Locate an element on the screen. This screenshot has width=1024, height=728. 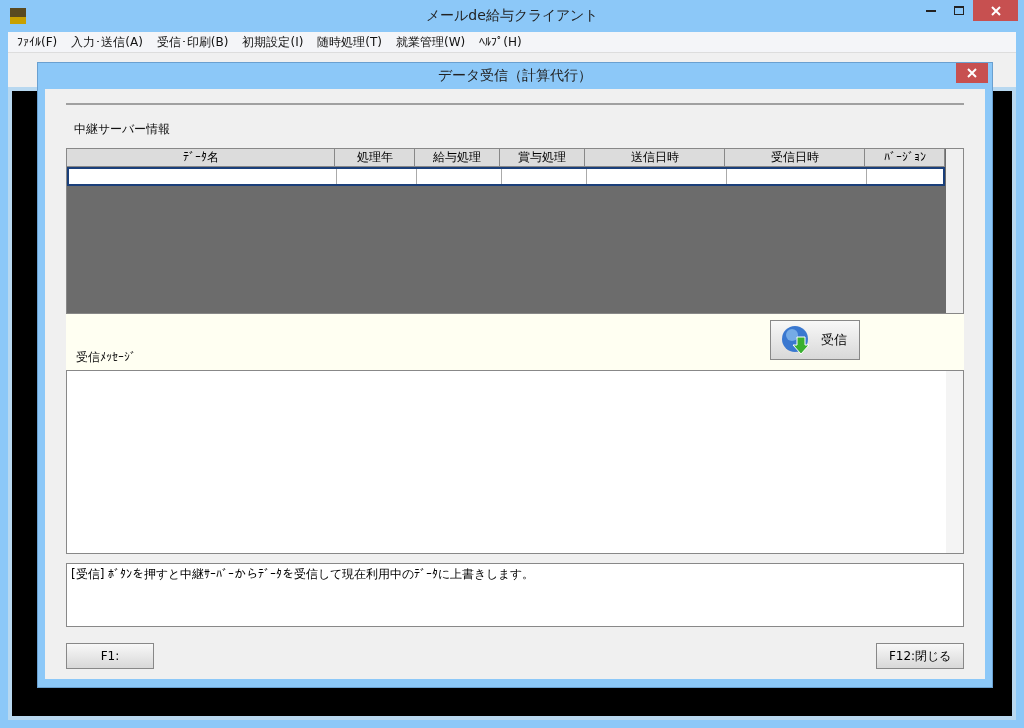
column-header: 給与処理 is located at coordinates (457, 158).